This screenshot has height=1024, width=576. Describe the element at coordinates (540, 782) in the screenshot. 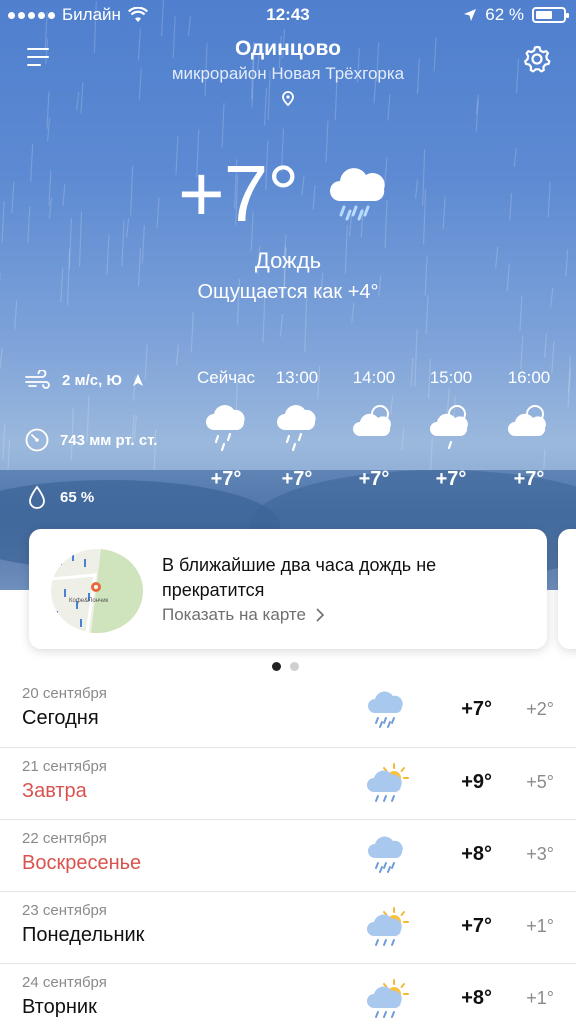

I see `day-low-temp: +5°` at that location.